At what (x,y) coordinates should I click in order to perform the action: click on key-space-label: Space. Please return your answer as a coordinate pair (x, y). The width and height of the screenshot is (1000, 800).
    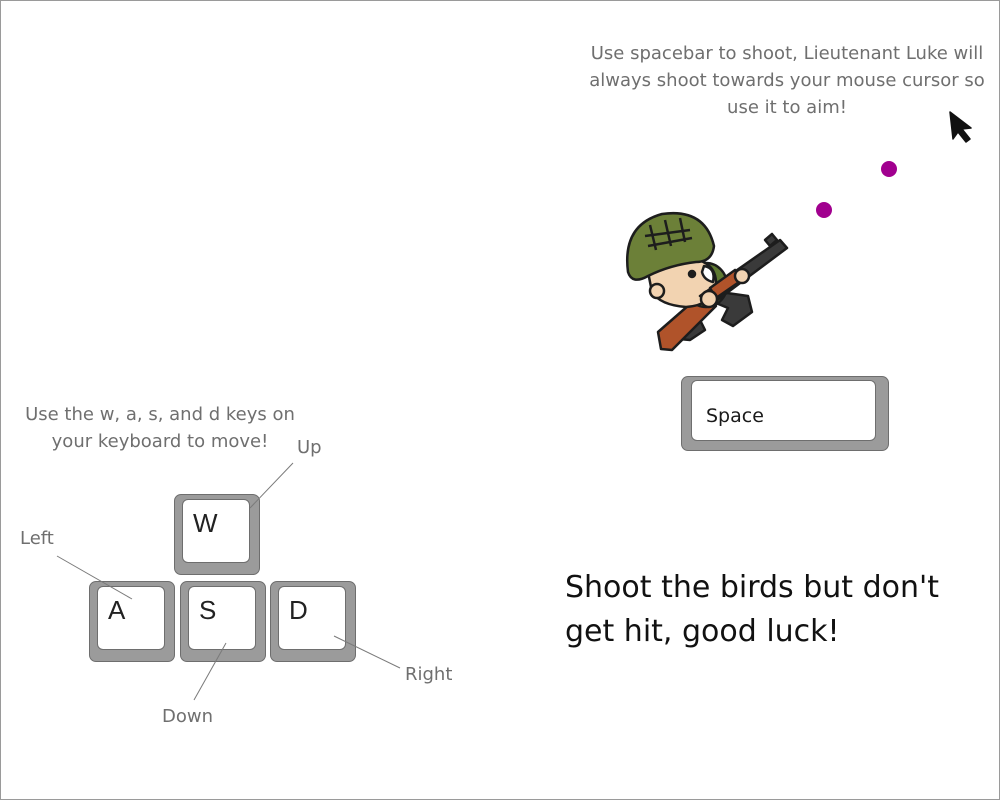
    Looking at the image, I should click on (735, 416).